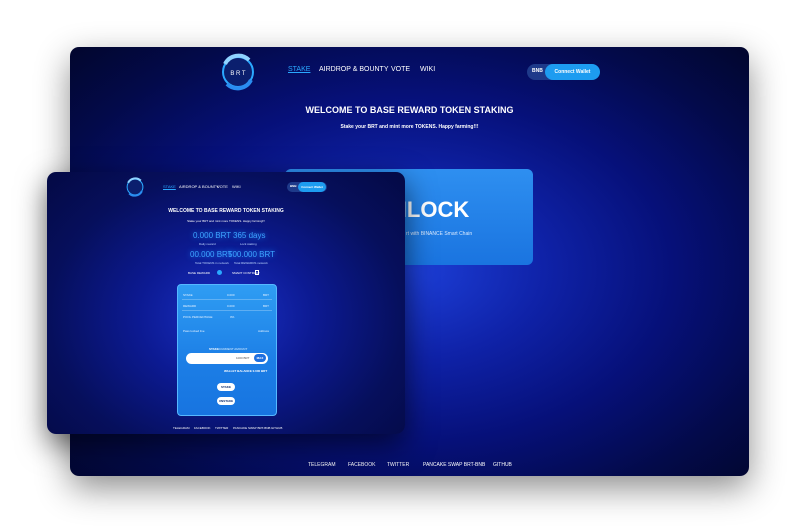 The width and height of the screenshot is (798, 526). What do you see at coordinates (233, 349) in the screenshot?
I see `current-amount-link: CURRENT AMOUNT` at bounding box center [233, 349].